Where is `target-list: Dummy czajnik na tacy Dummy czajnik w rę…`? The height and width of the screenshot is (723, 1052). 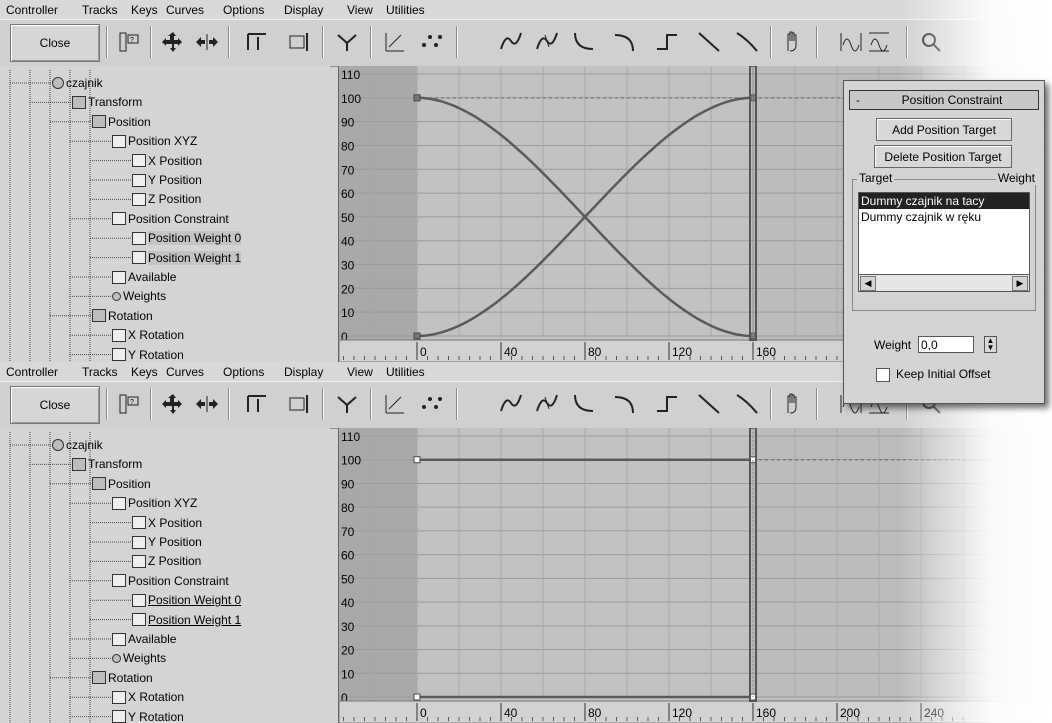
target-list: Dummy czajnik na tacy Dummy czajnik w rę… is located at coordinates (944, 234).